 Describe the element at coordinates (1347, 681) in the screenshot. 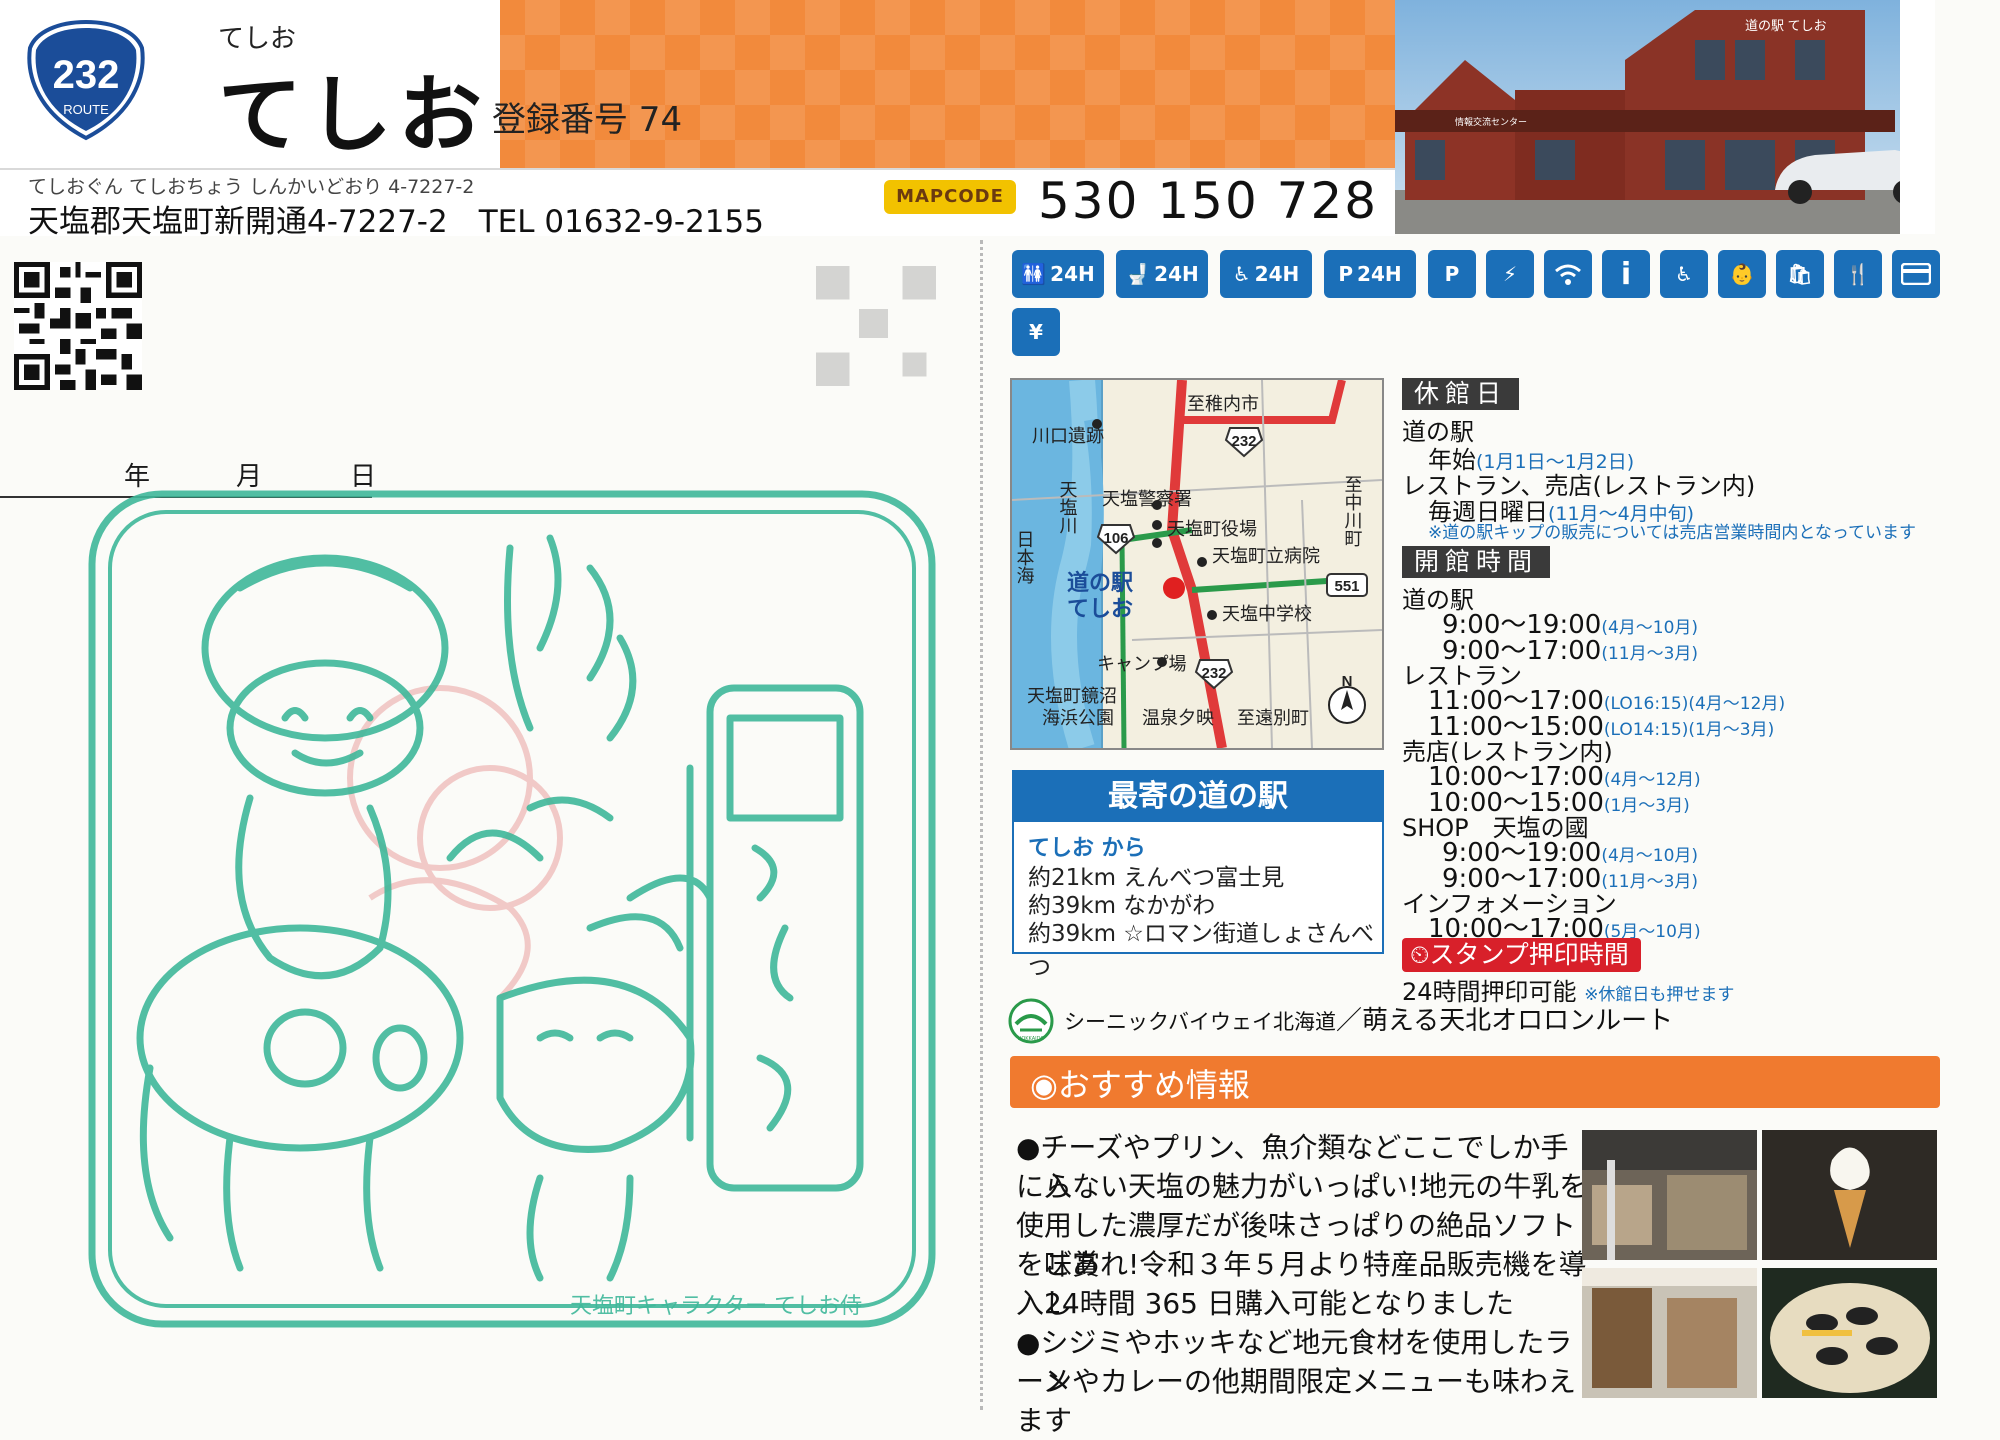

I see `map-north-icon: N` at that location.